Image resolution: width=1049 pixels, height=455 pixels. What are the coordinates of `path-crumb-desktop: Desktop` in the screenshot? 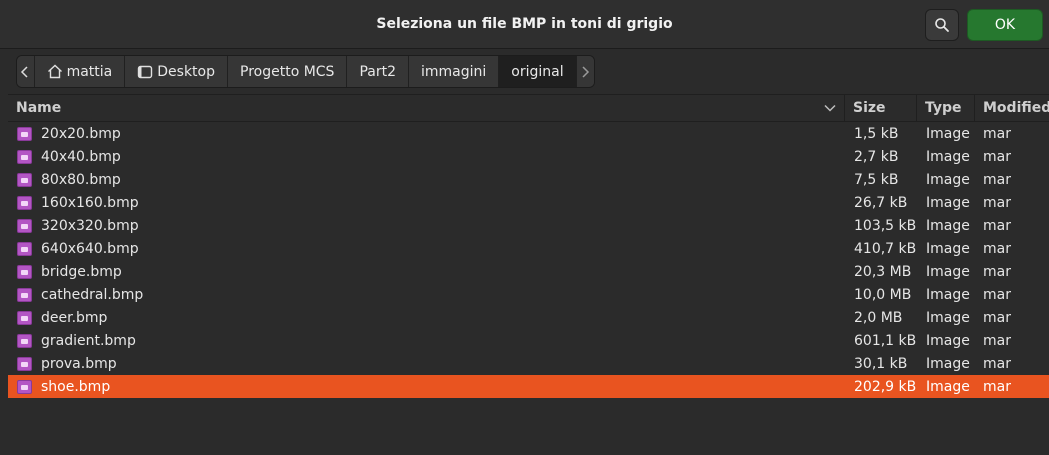 It's located at (176, 71).